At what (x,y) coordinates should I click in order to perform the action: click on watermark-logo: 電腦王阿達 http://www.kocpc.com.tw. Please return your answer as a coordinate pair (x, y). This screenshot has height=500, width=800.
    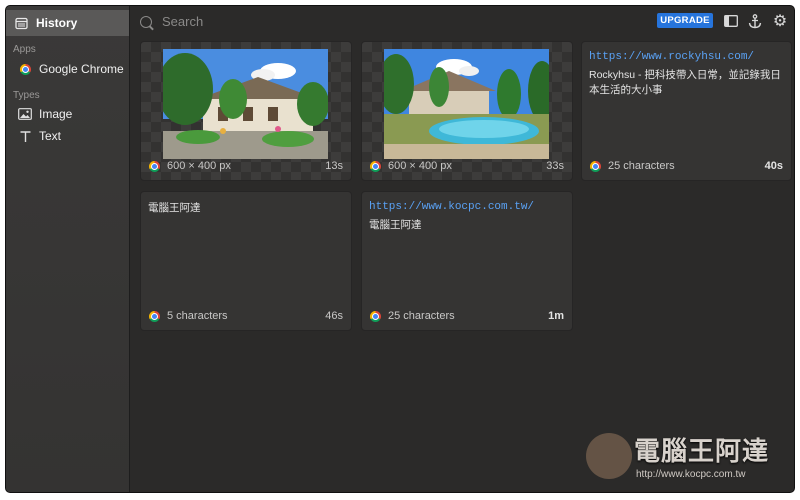
    Looking at the image, I should click on (686, 458).